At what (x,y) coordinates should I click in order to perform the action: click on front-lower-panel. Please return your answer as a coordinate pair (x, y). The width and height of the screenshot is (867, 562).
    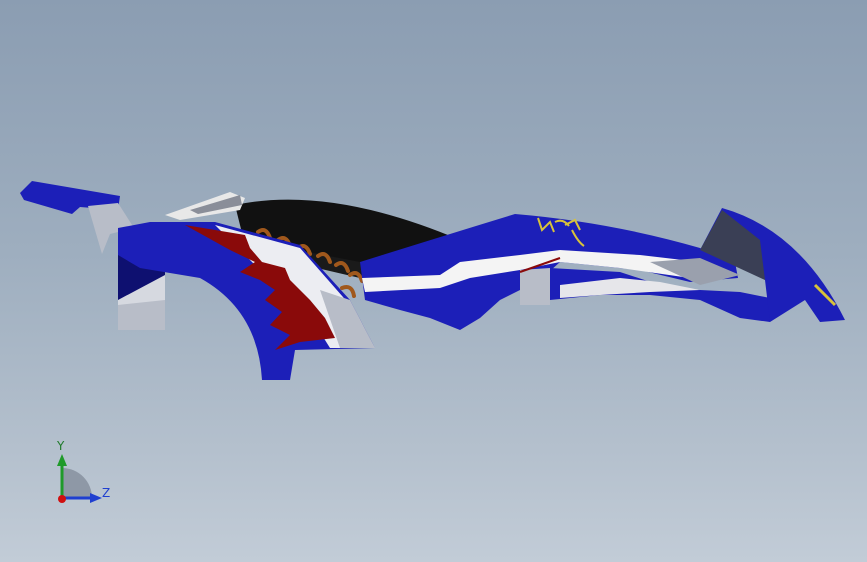
    Looking at the image, I should click on (535, 286).